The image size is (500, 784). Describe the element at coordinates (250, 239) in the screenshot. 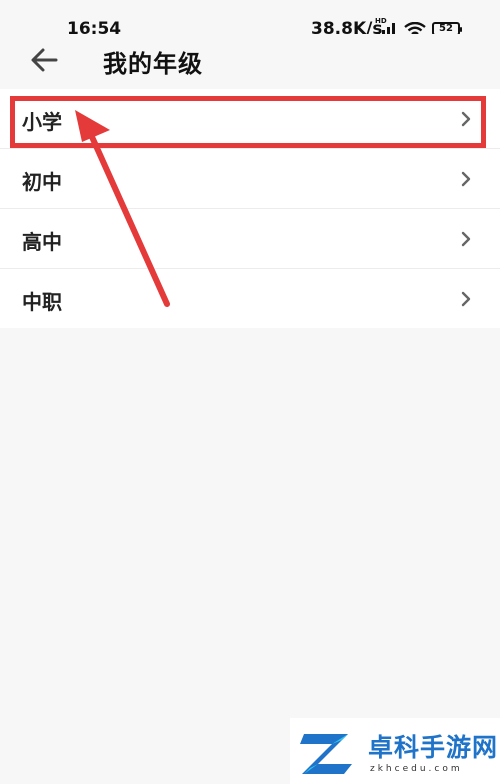

I see `list-item-senior-high: 高中` at that location.